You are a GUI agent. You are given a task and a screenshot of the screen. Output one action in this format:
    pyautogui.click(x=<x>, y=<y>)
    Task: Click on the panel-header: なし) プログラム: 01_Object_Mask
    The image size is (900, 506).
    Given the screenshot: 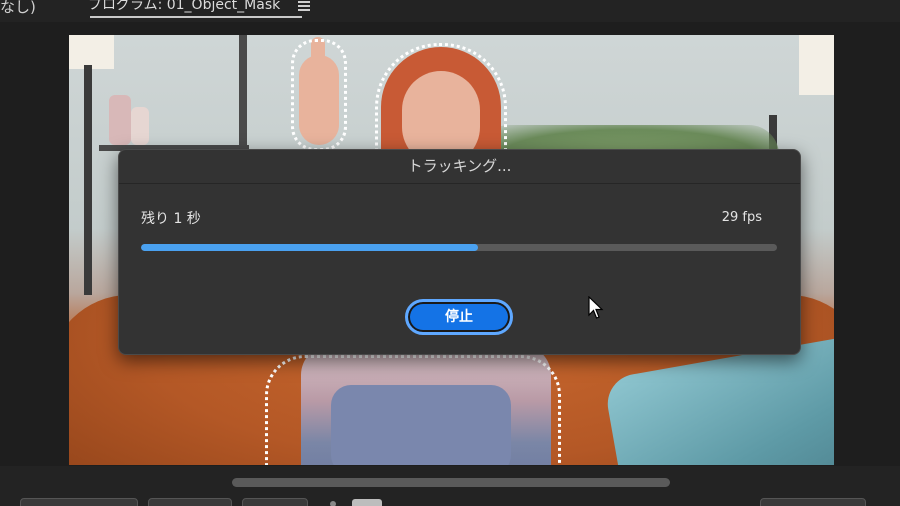 What is the action you would take?
    pyautogui.click(x=450, y=11)
    